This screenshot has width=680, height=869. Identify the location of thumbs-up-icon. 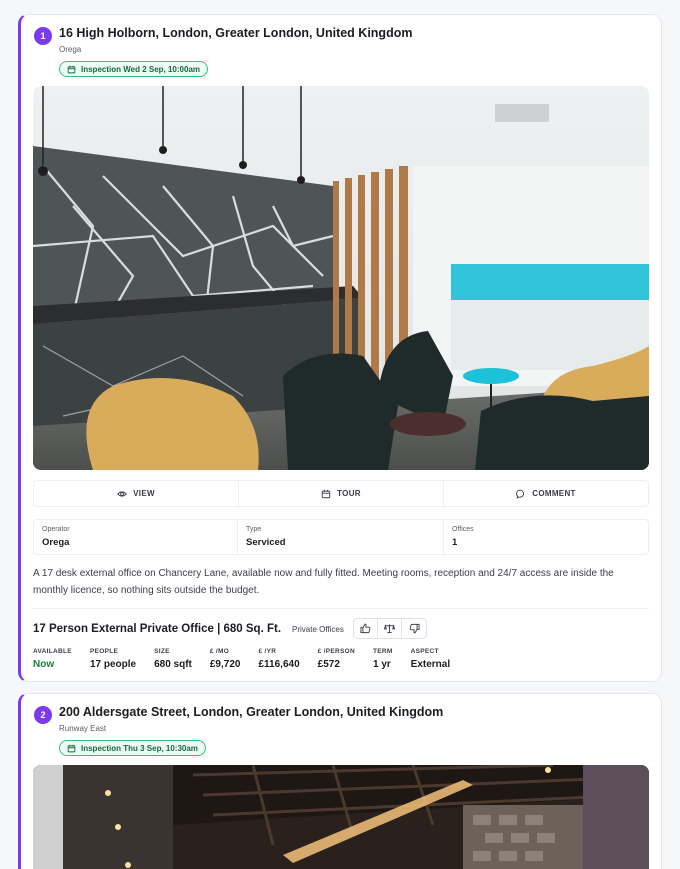
(365, 628).